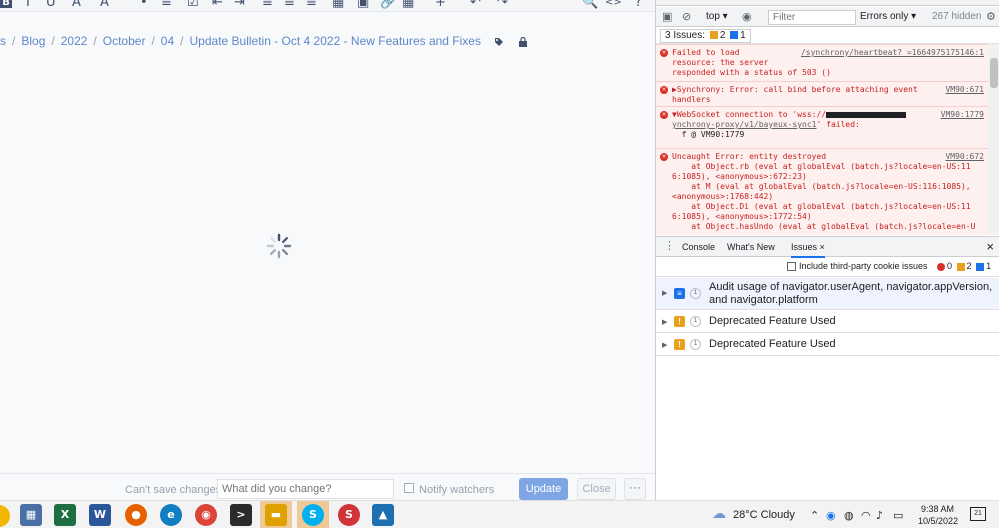  Describe the element at coordinates (363, 5) in the screenshot. I see `image-button: ▣` at that location.